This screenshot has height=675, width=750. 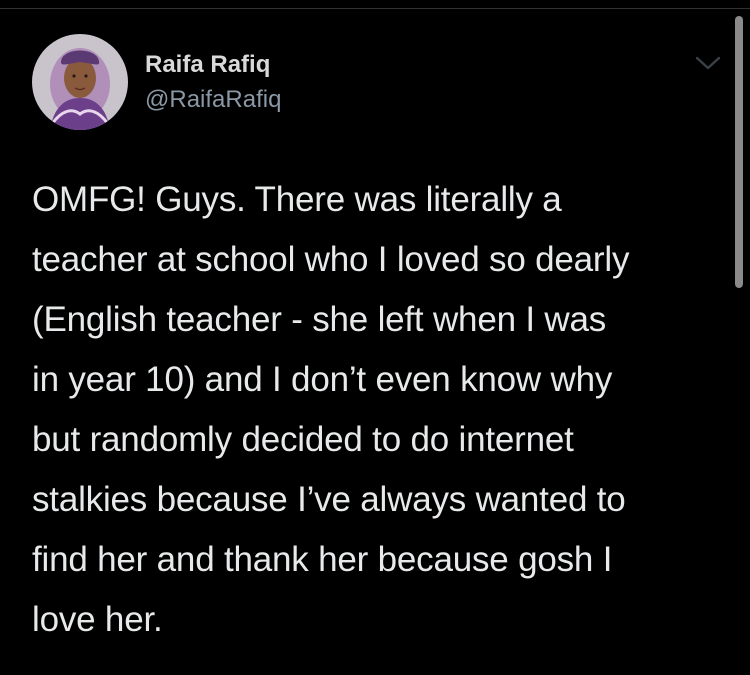 What do you see at coordinates (297, 199) in the screenshot?
I see `tweet-text-line: OMFG! Guys. There was literally a` at bounding box center [297, 199].